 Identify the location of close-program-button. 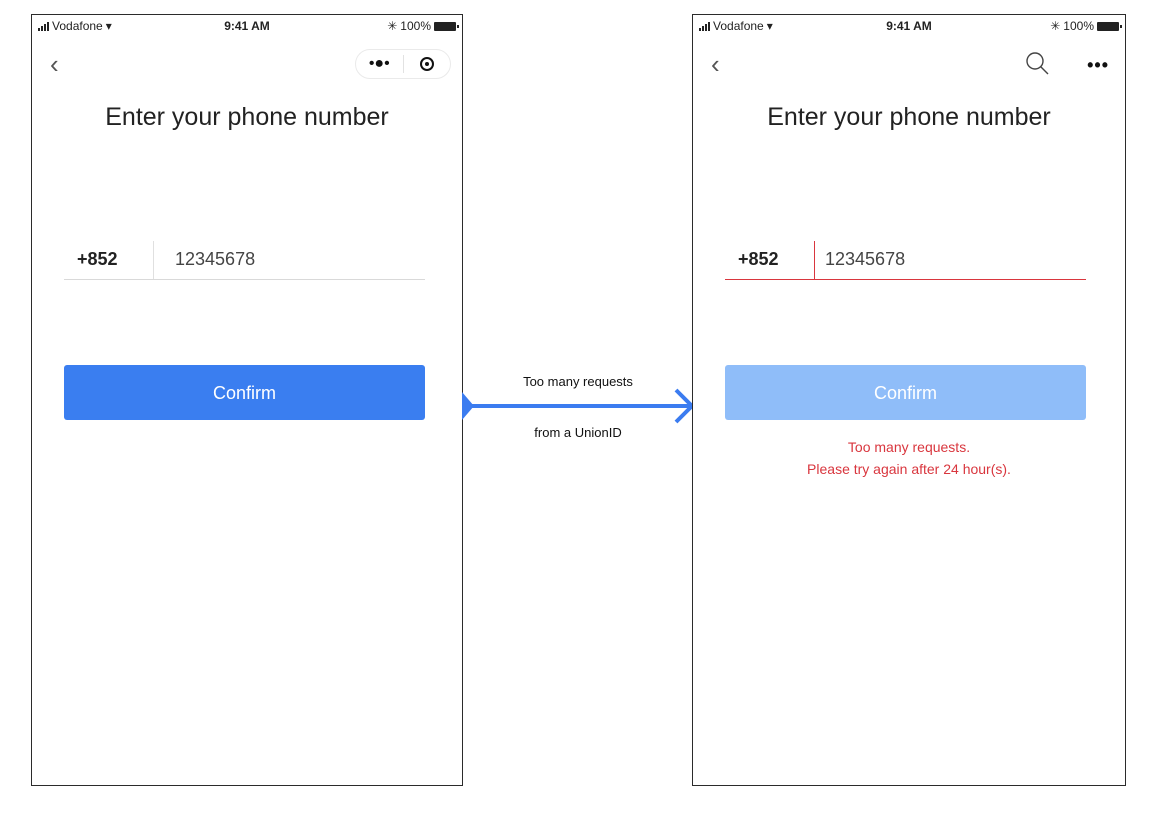
(427, 64).